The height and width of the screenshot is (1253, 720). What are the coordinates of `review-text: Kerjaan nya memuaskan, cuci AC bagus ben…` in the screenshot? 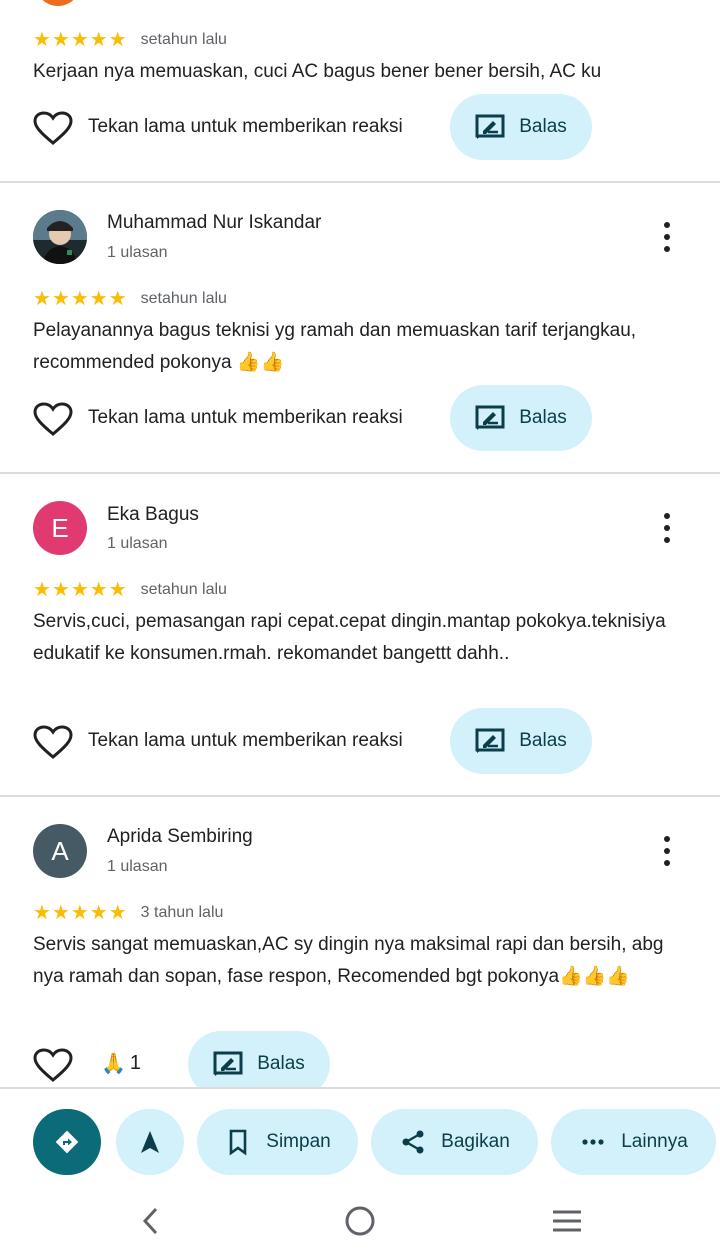 It's located at (317, 71).